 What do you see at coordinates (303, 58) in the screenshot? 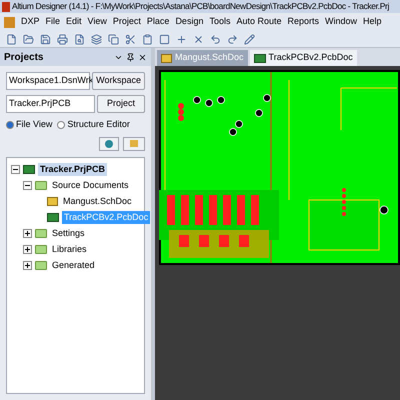
I see `document-tab: TrackPCBv2.PcbDoc` at bounding box center [303, 58].